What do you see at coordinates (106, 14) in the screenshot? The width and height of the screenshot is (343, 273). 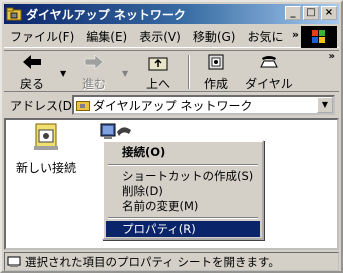 I see `window-title: ダイヤルアップ ネットワーク` at bounding box center [106, 14].